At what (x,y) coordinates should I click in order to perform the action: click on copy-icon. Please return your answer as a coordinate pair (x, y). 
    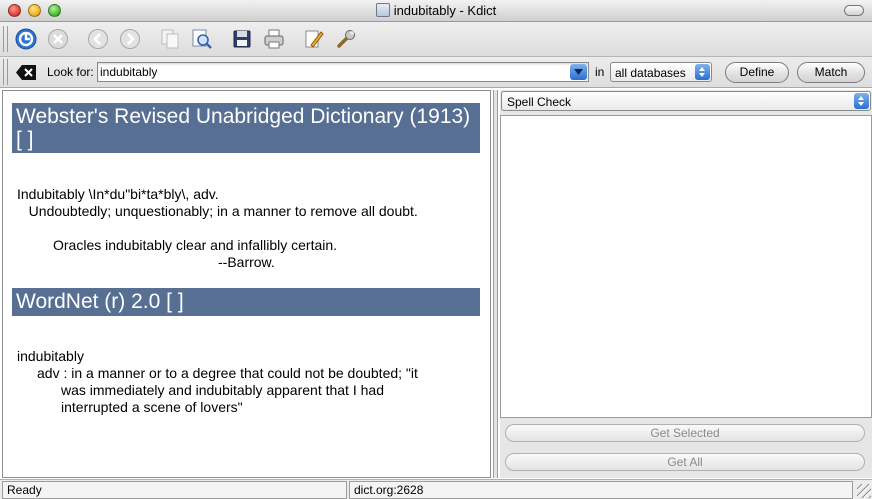
    Looking at the image, I should click on (170, 39).